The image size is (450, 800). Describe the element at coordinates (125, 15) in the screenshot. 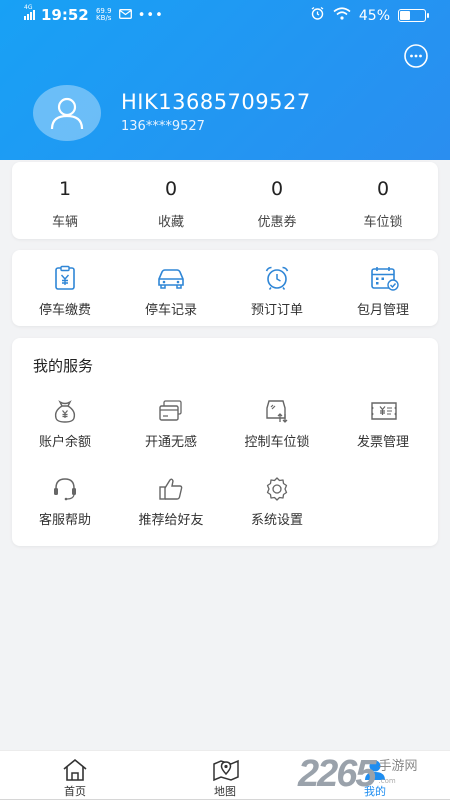

I see `mail-icon` at that location.